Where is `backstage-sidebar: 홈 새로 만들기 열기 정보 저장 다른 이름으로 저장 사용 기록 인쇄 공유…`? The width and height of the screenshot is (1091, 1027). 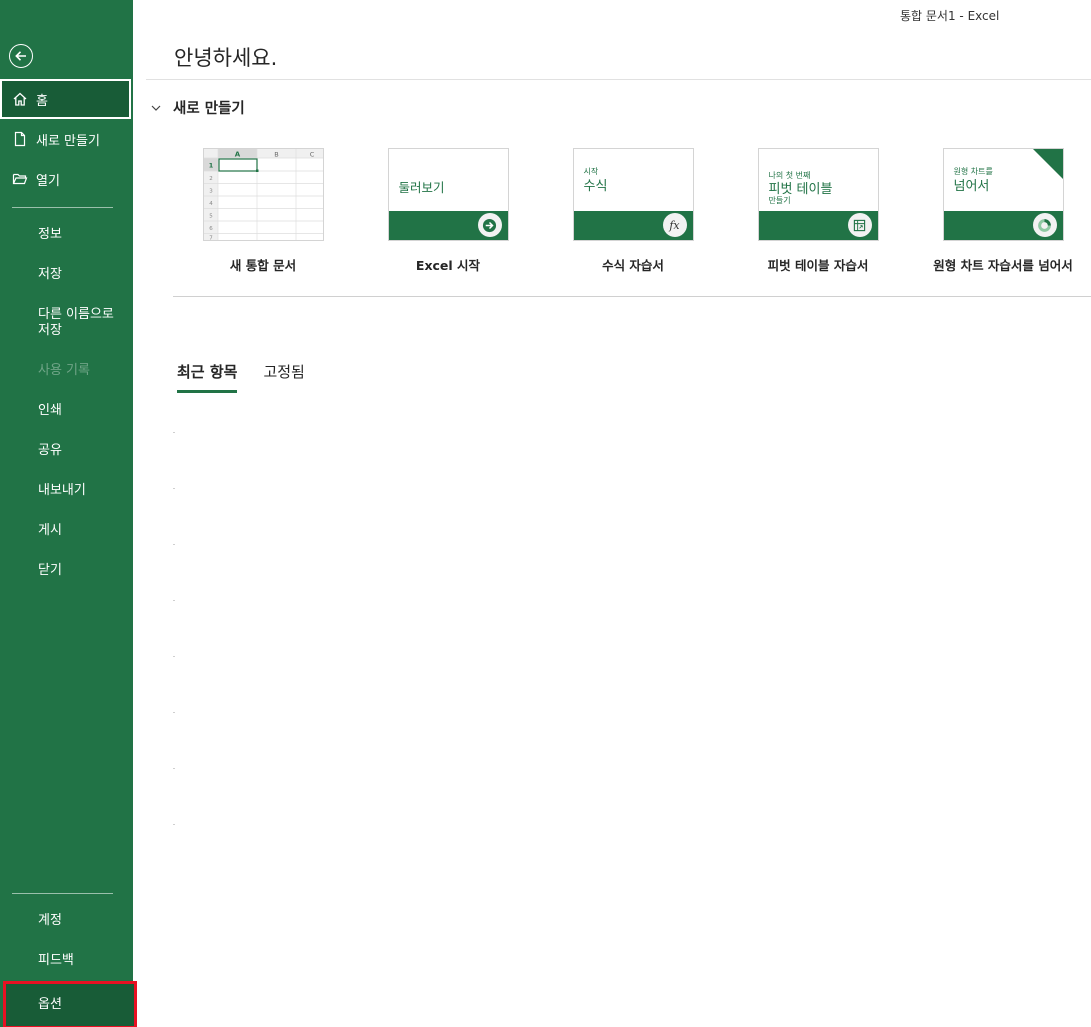 backstage-sidebar: 홈 새로 만들기 열기 정보 저장 다른 이름으로 저장 사용 기록 인쇄 공유… is located at coordinates (68, 513).